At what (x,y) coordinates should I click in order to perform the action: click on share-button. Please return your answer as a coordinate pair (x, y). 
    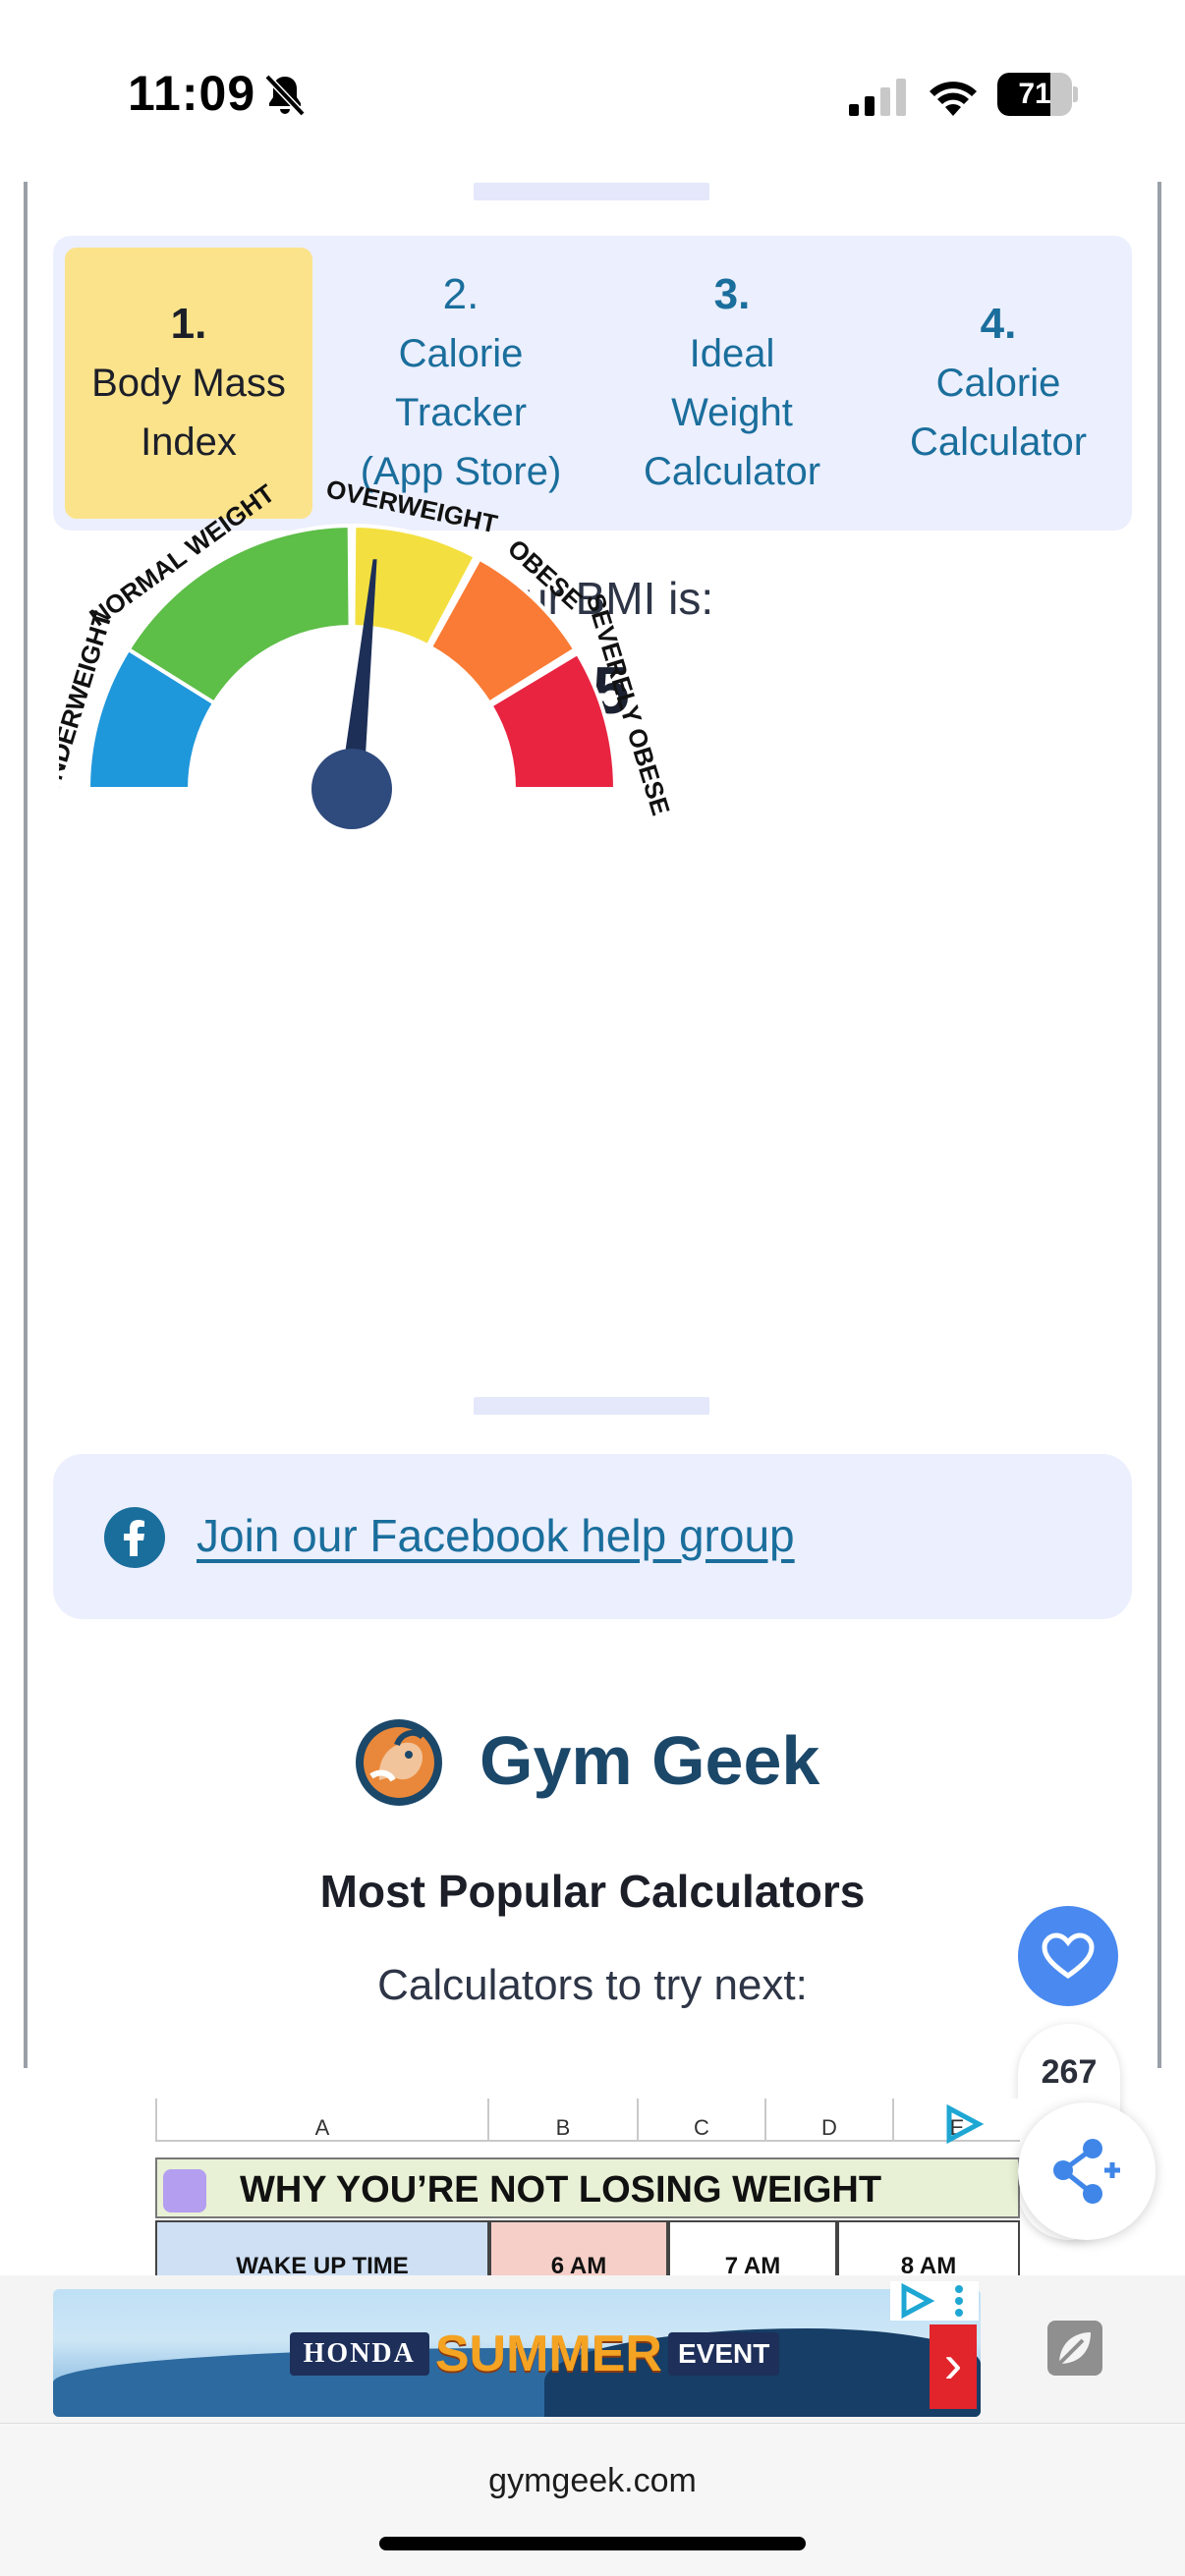
    Looking at the image, I should click on (1087, 2171).